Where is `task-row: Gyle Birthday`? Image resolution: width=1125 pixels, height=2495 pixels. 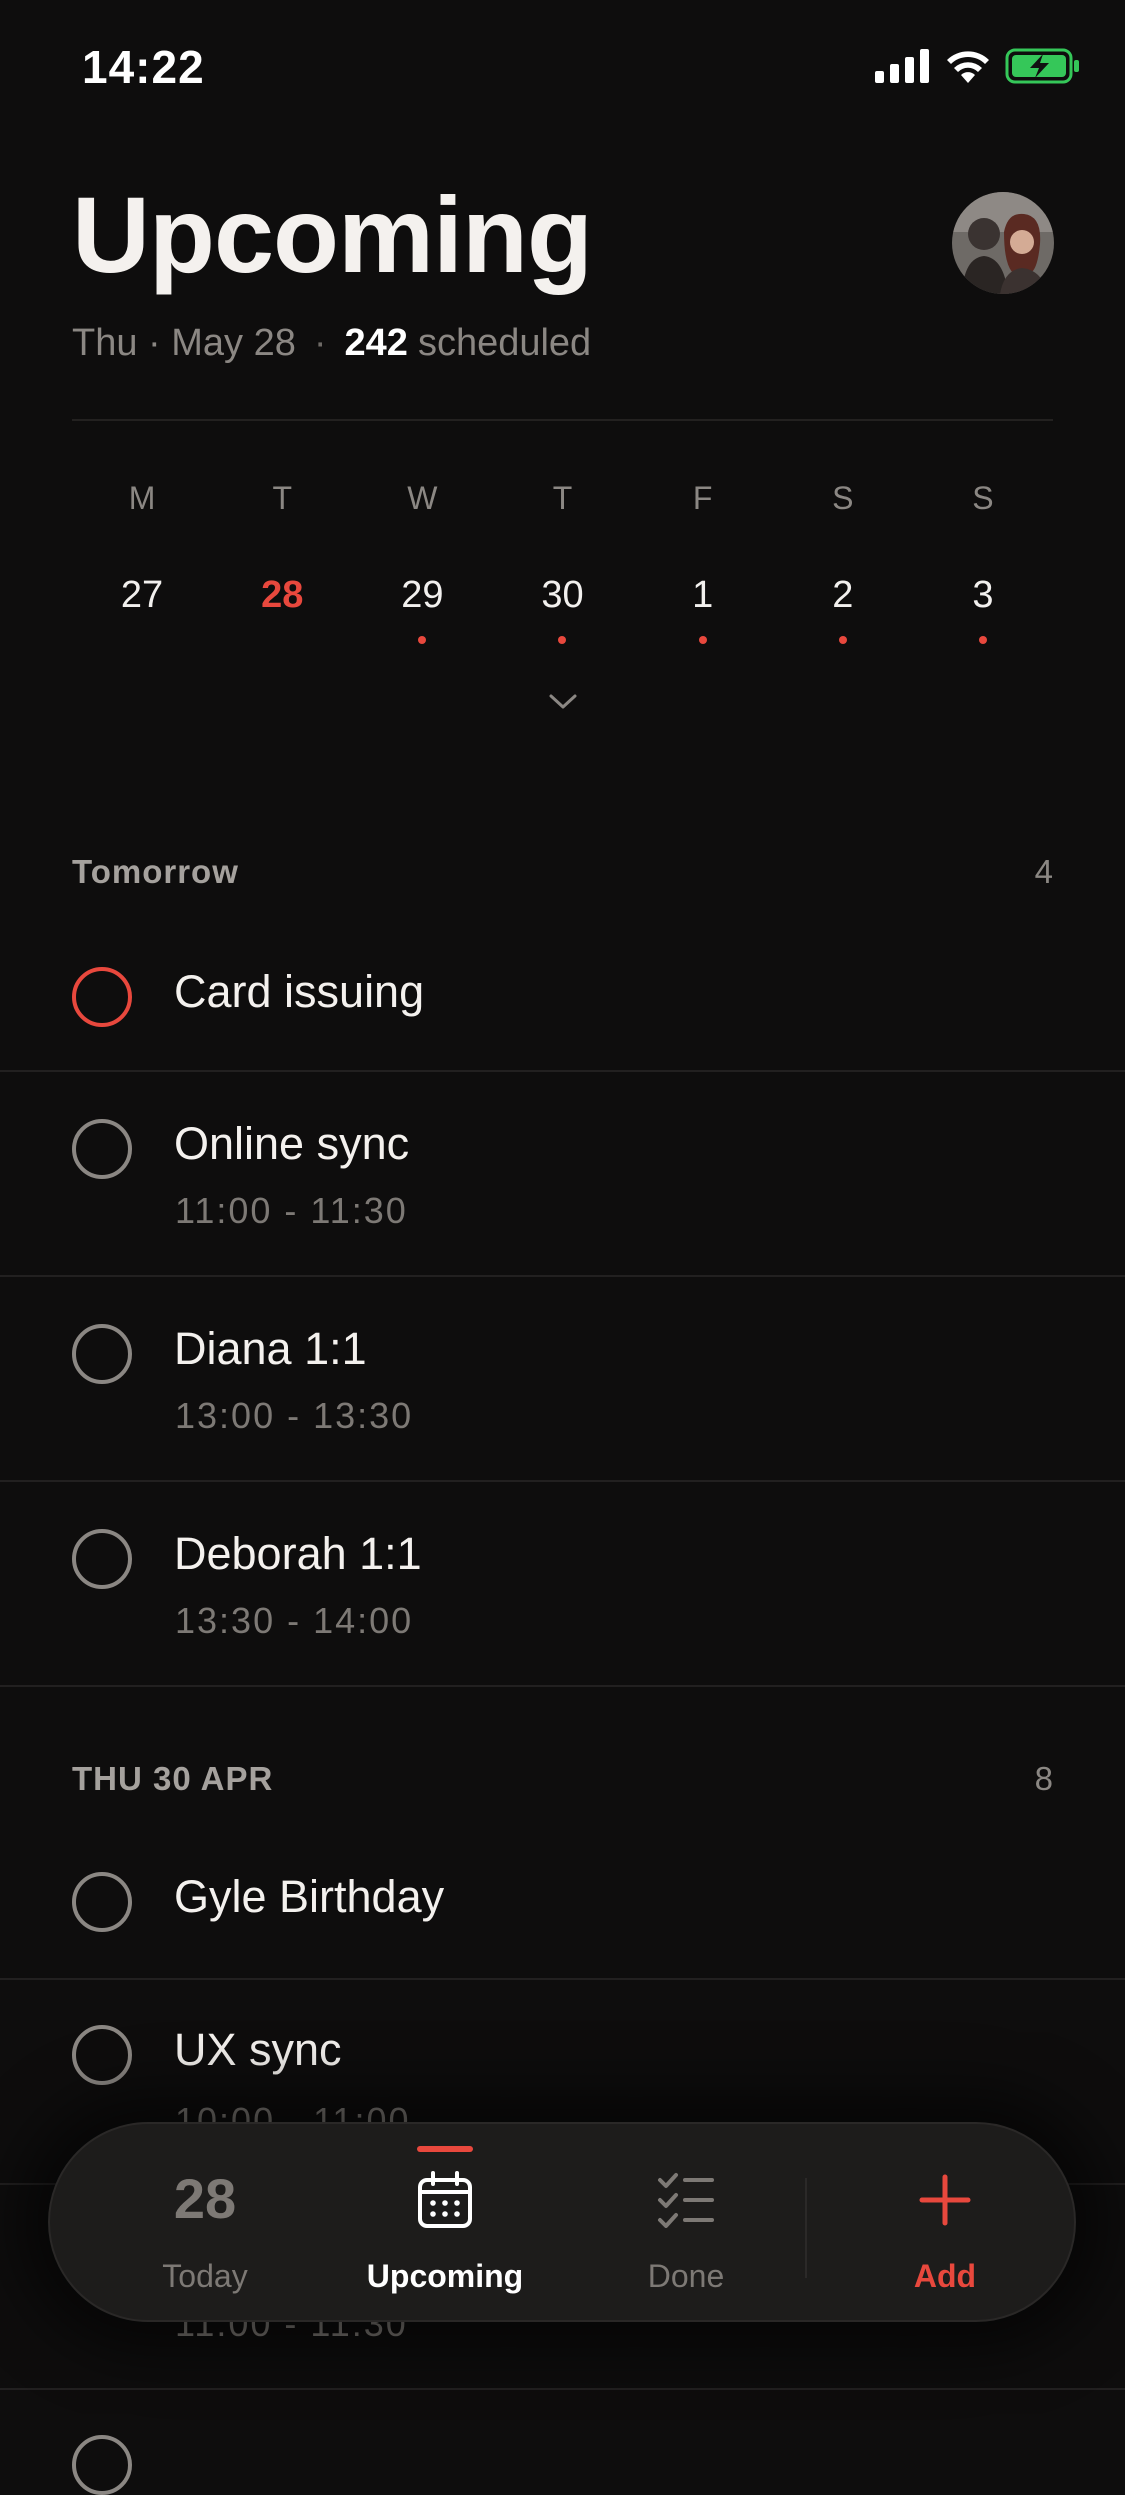 task-row: Gyle Birthday is located at coordinates (562, 1905).